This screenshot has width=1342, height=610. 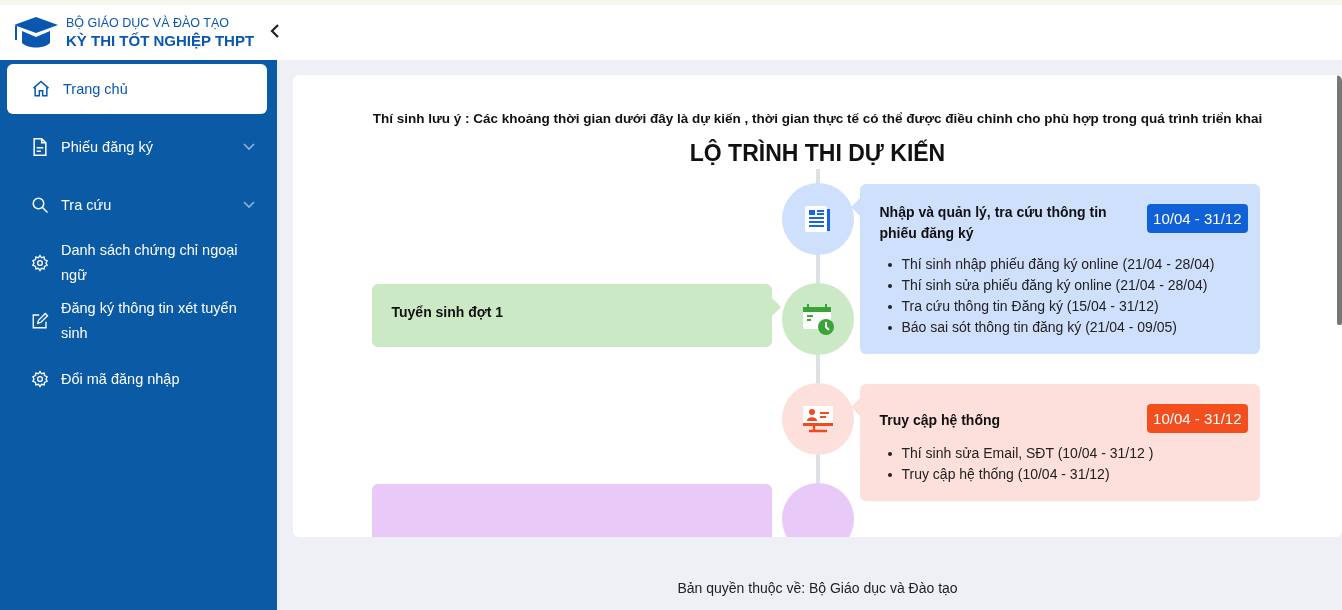 I want to click on sidebar-item: Phiếu đăng ký, so click(x=137, y=147).